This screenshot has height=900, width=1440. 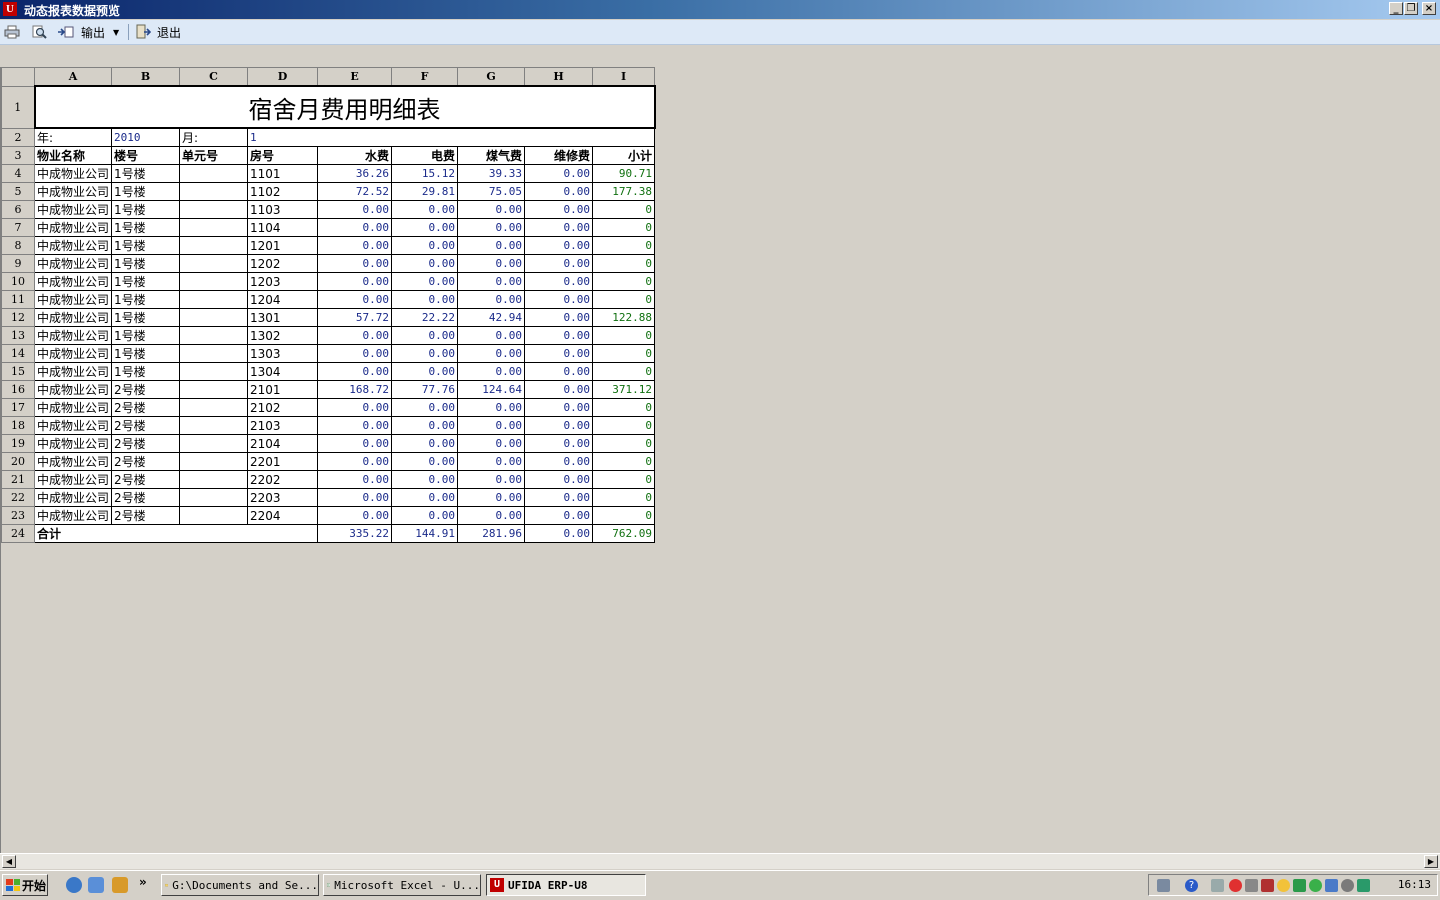 What do you see at coordinates (425, 389) in the screenshot?
I see `table-cell: 77.76` at bounding box center [425, 389].